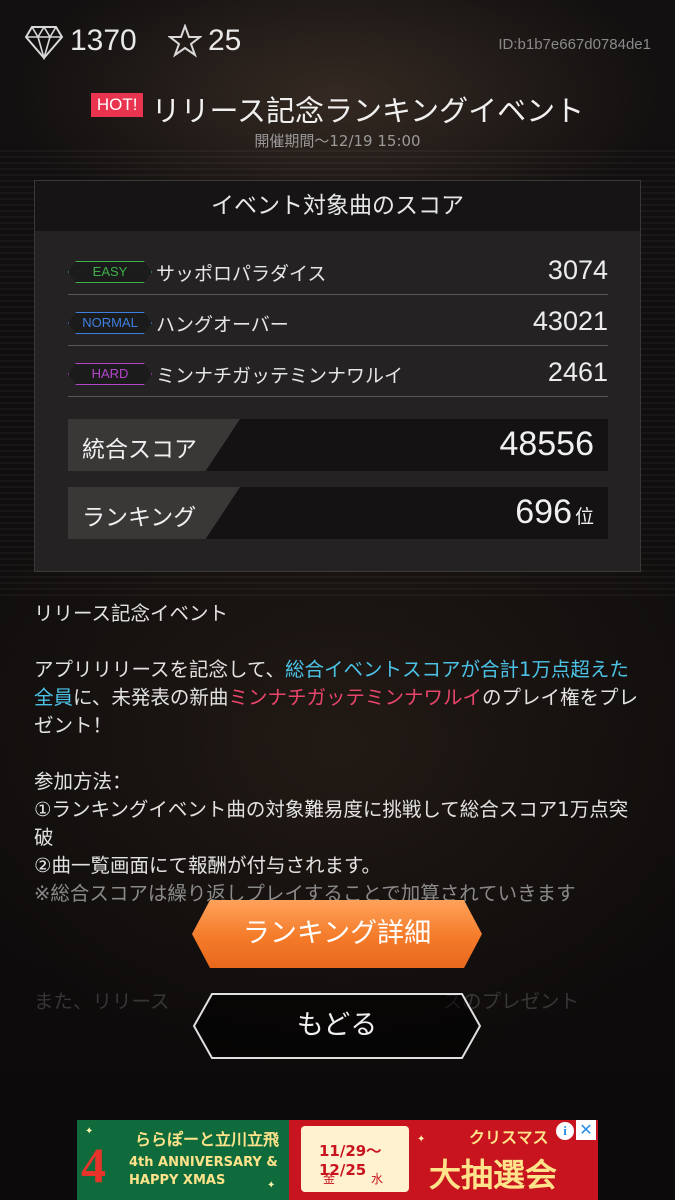 This screenshot has height=1200, width=675. I want to click on gem-count: 1370, so click(103, 40).